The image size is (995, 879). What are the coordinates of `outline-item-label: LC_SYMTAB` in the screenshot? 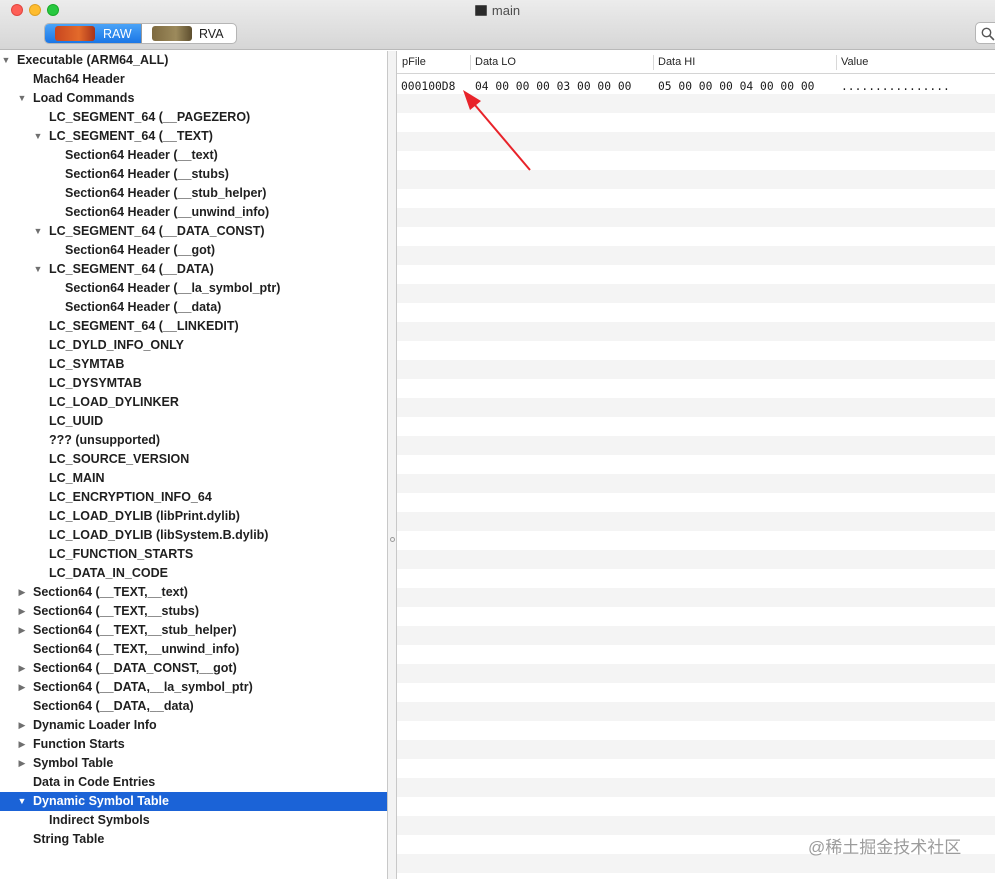 It's located at (87, 364).